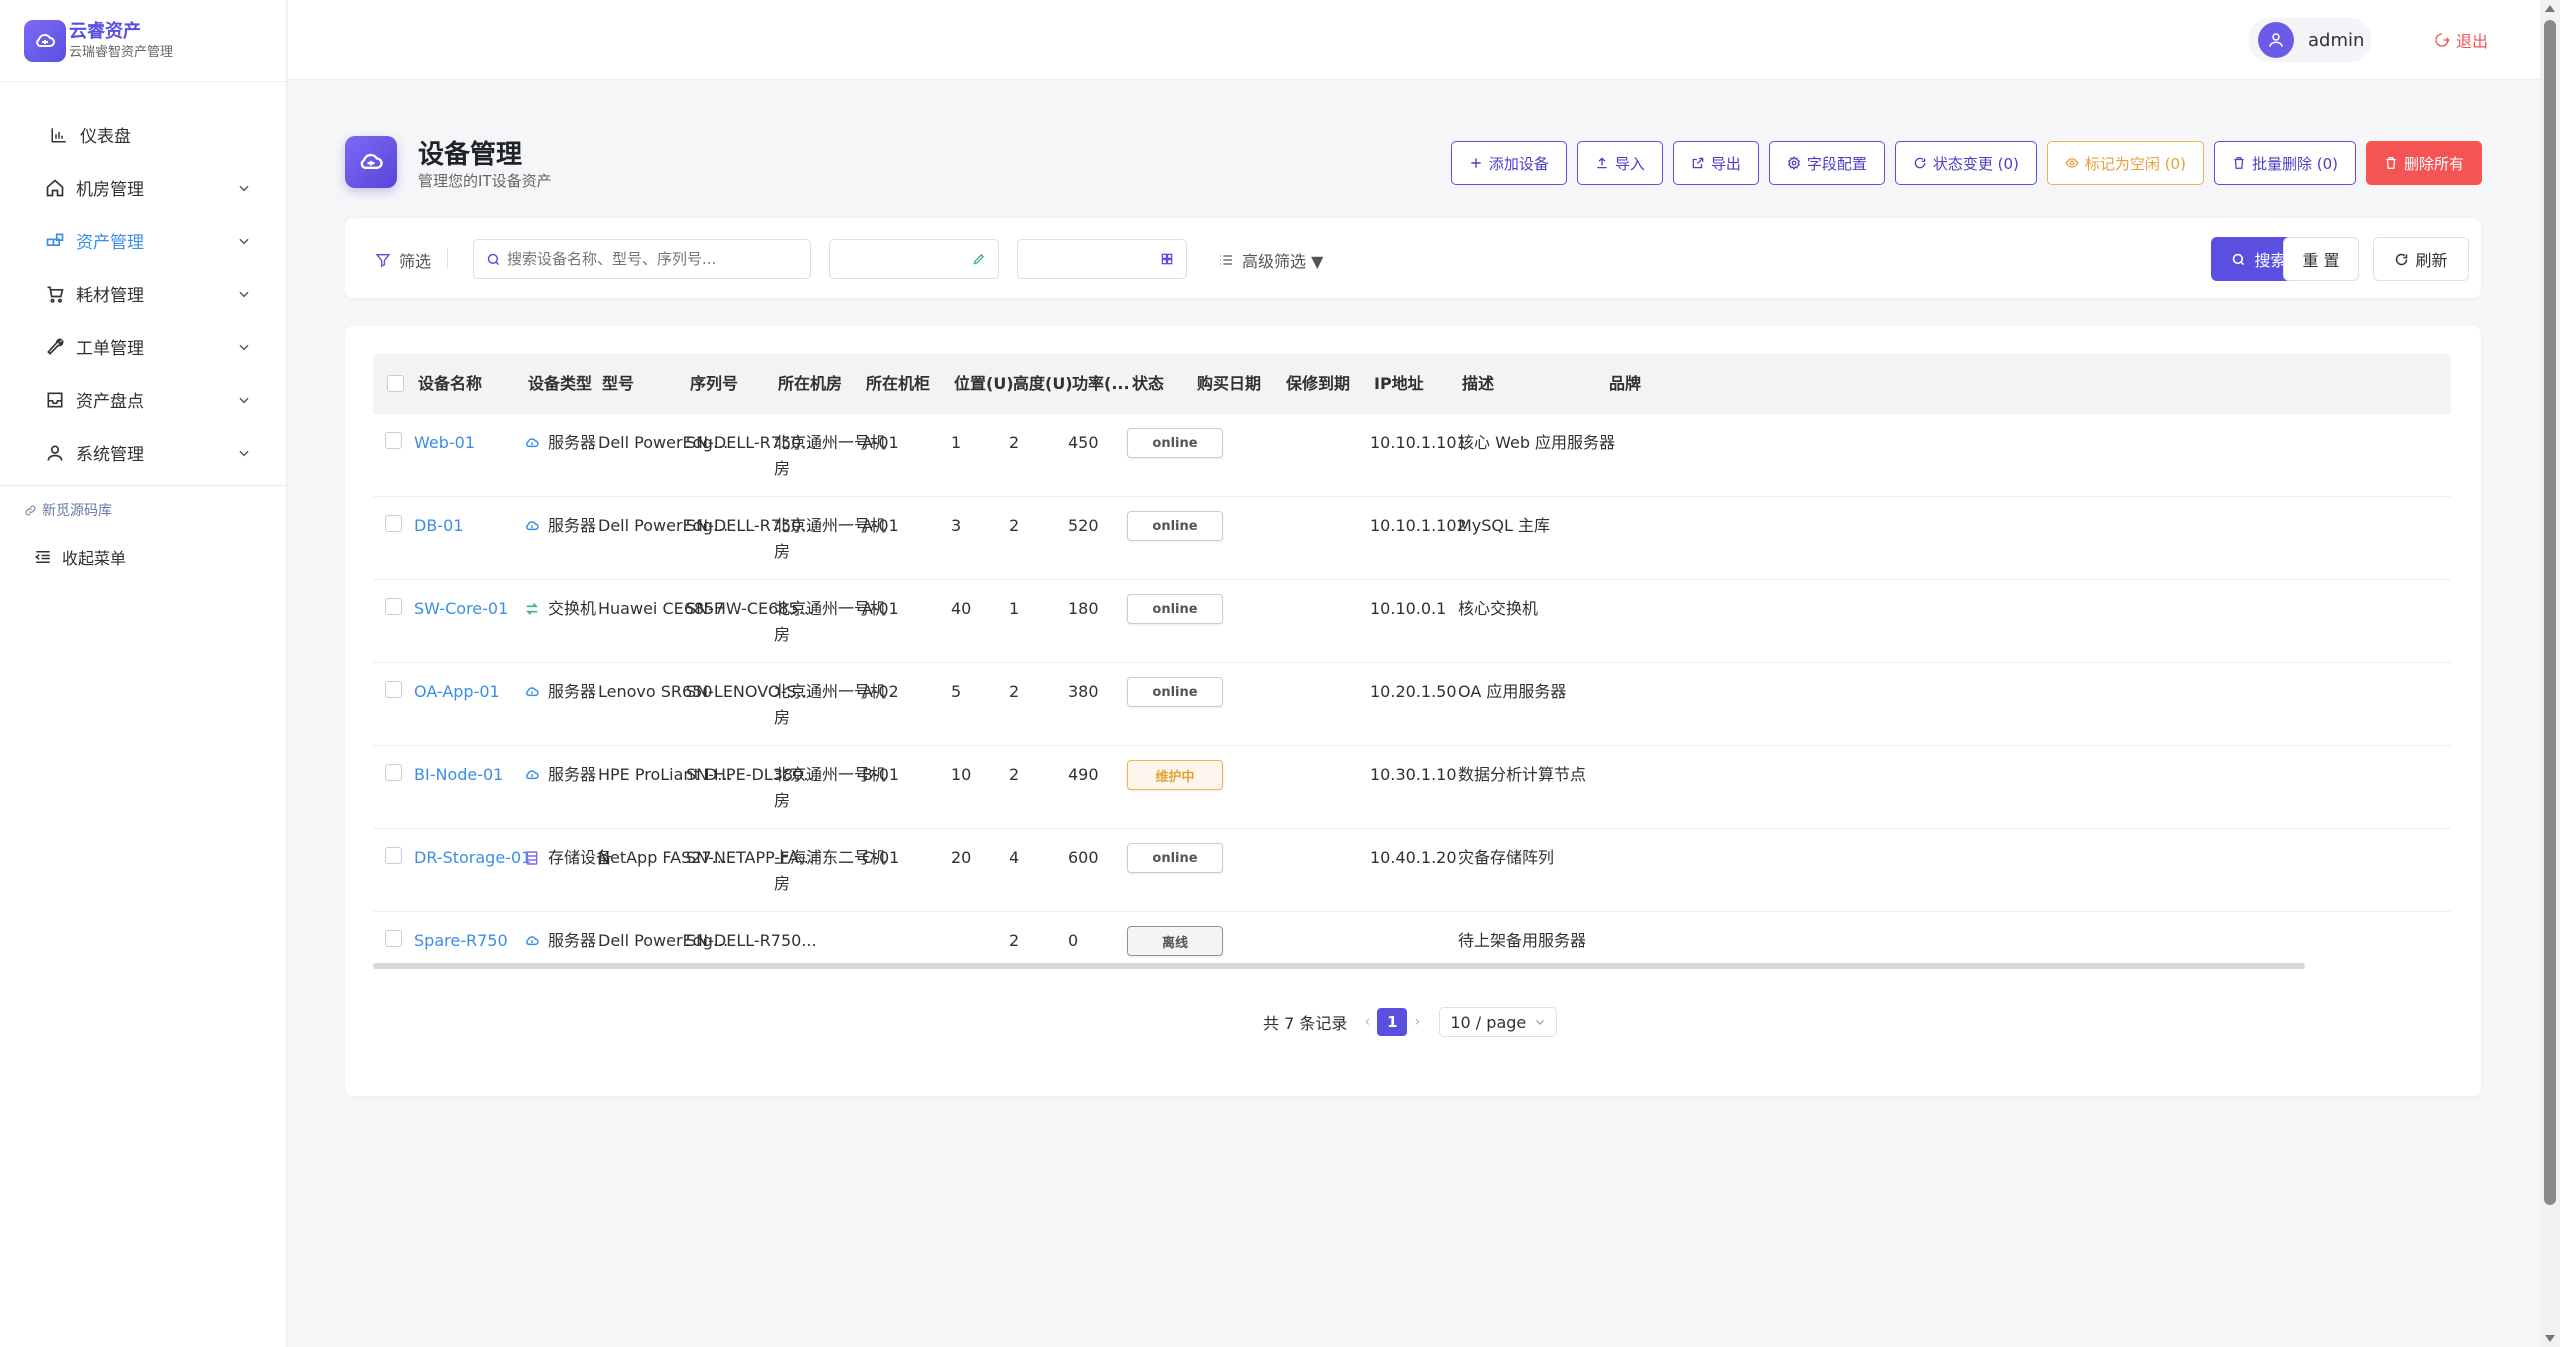 This screenshot has width=2560, height=1347. What do you see at coordinates (1043, 384) in the screenshot?
I see `column-header: 高度(U)` at bounding box center [1043, 384].